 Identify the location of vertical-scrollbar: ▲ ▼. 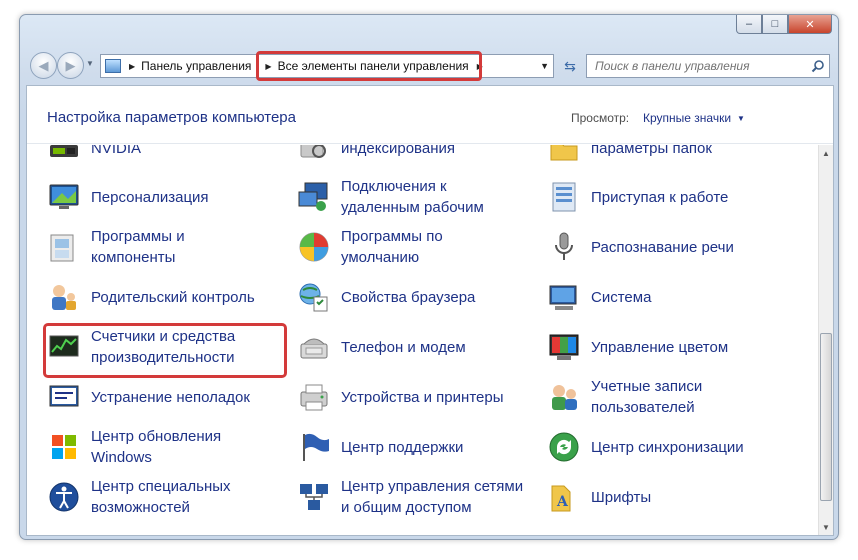
(825, 340).